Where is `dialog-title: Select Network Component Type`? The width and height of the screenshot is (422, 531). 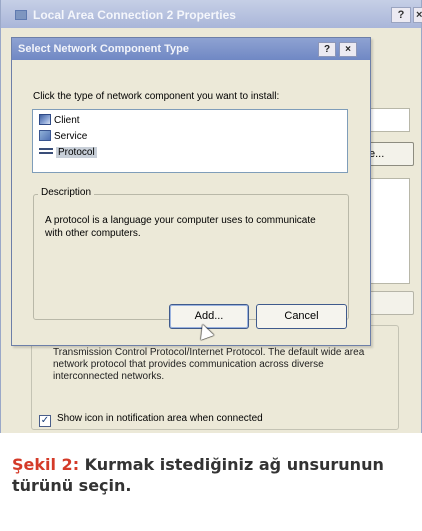
dialog-title: Select Network Component Type is located at coordinates (103, 49).